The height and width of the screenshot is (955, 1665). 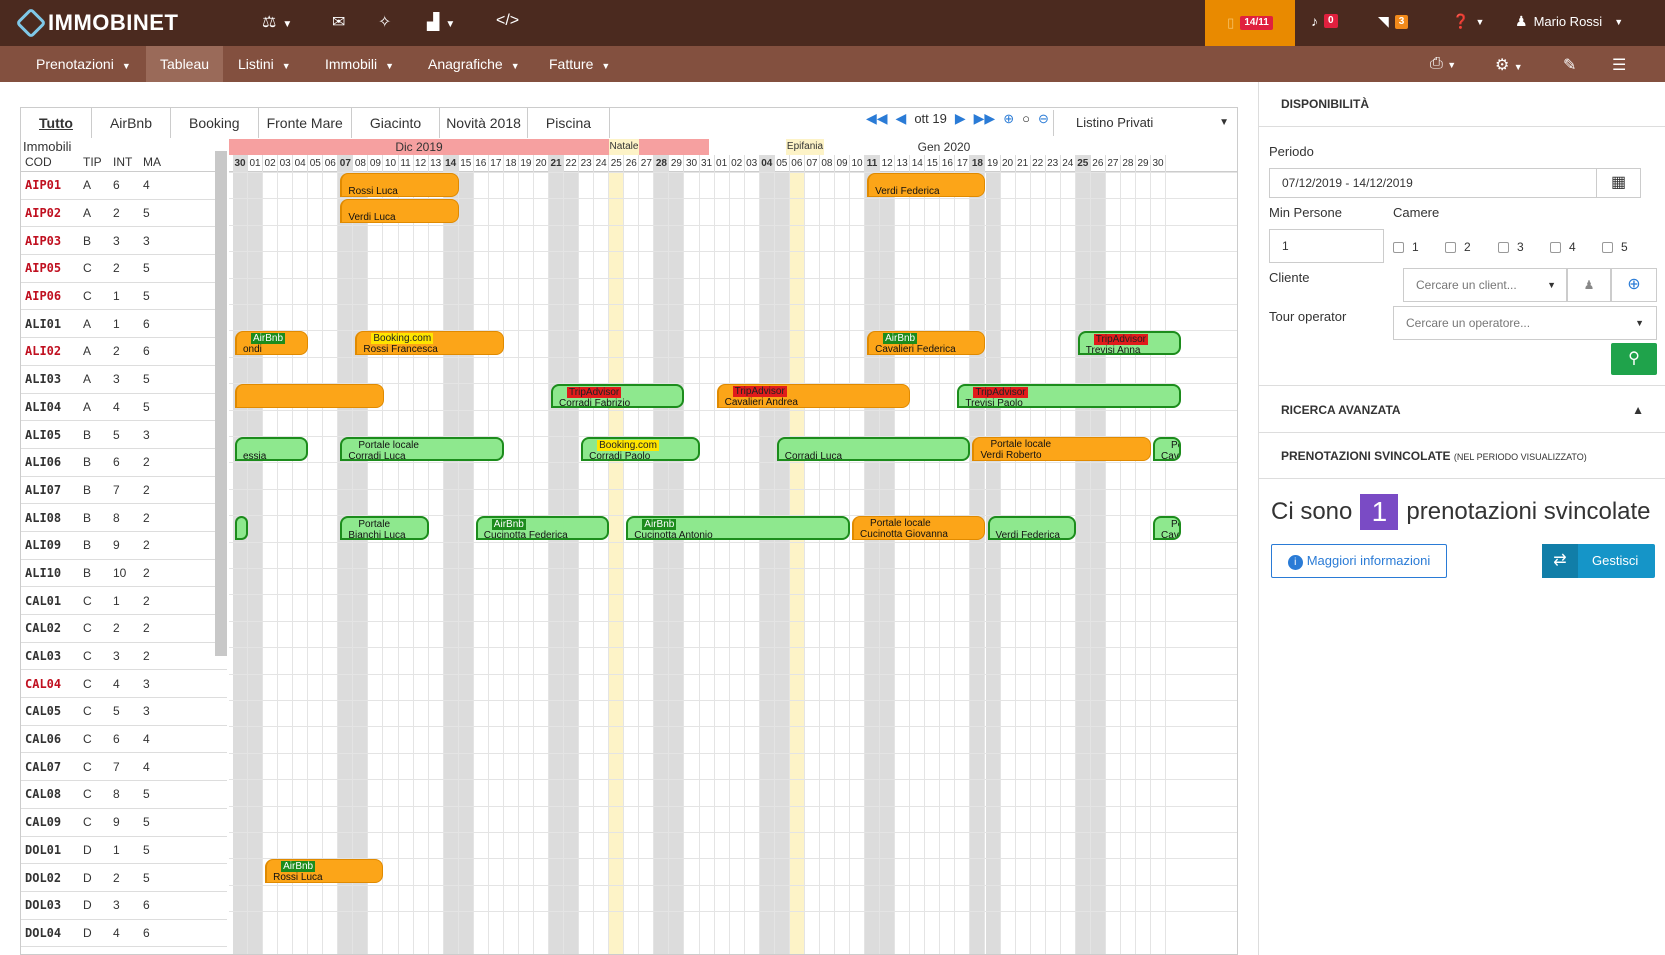 What do you see at coordinates (272, 449) in the screenshot?
I see `booking-block: essia` at bounding box center [272, 449].